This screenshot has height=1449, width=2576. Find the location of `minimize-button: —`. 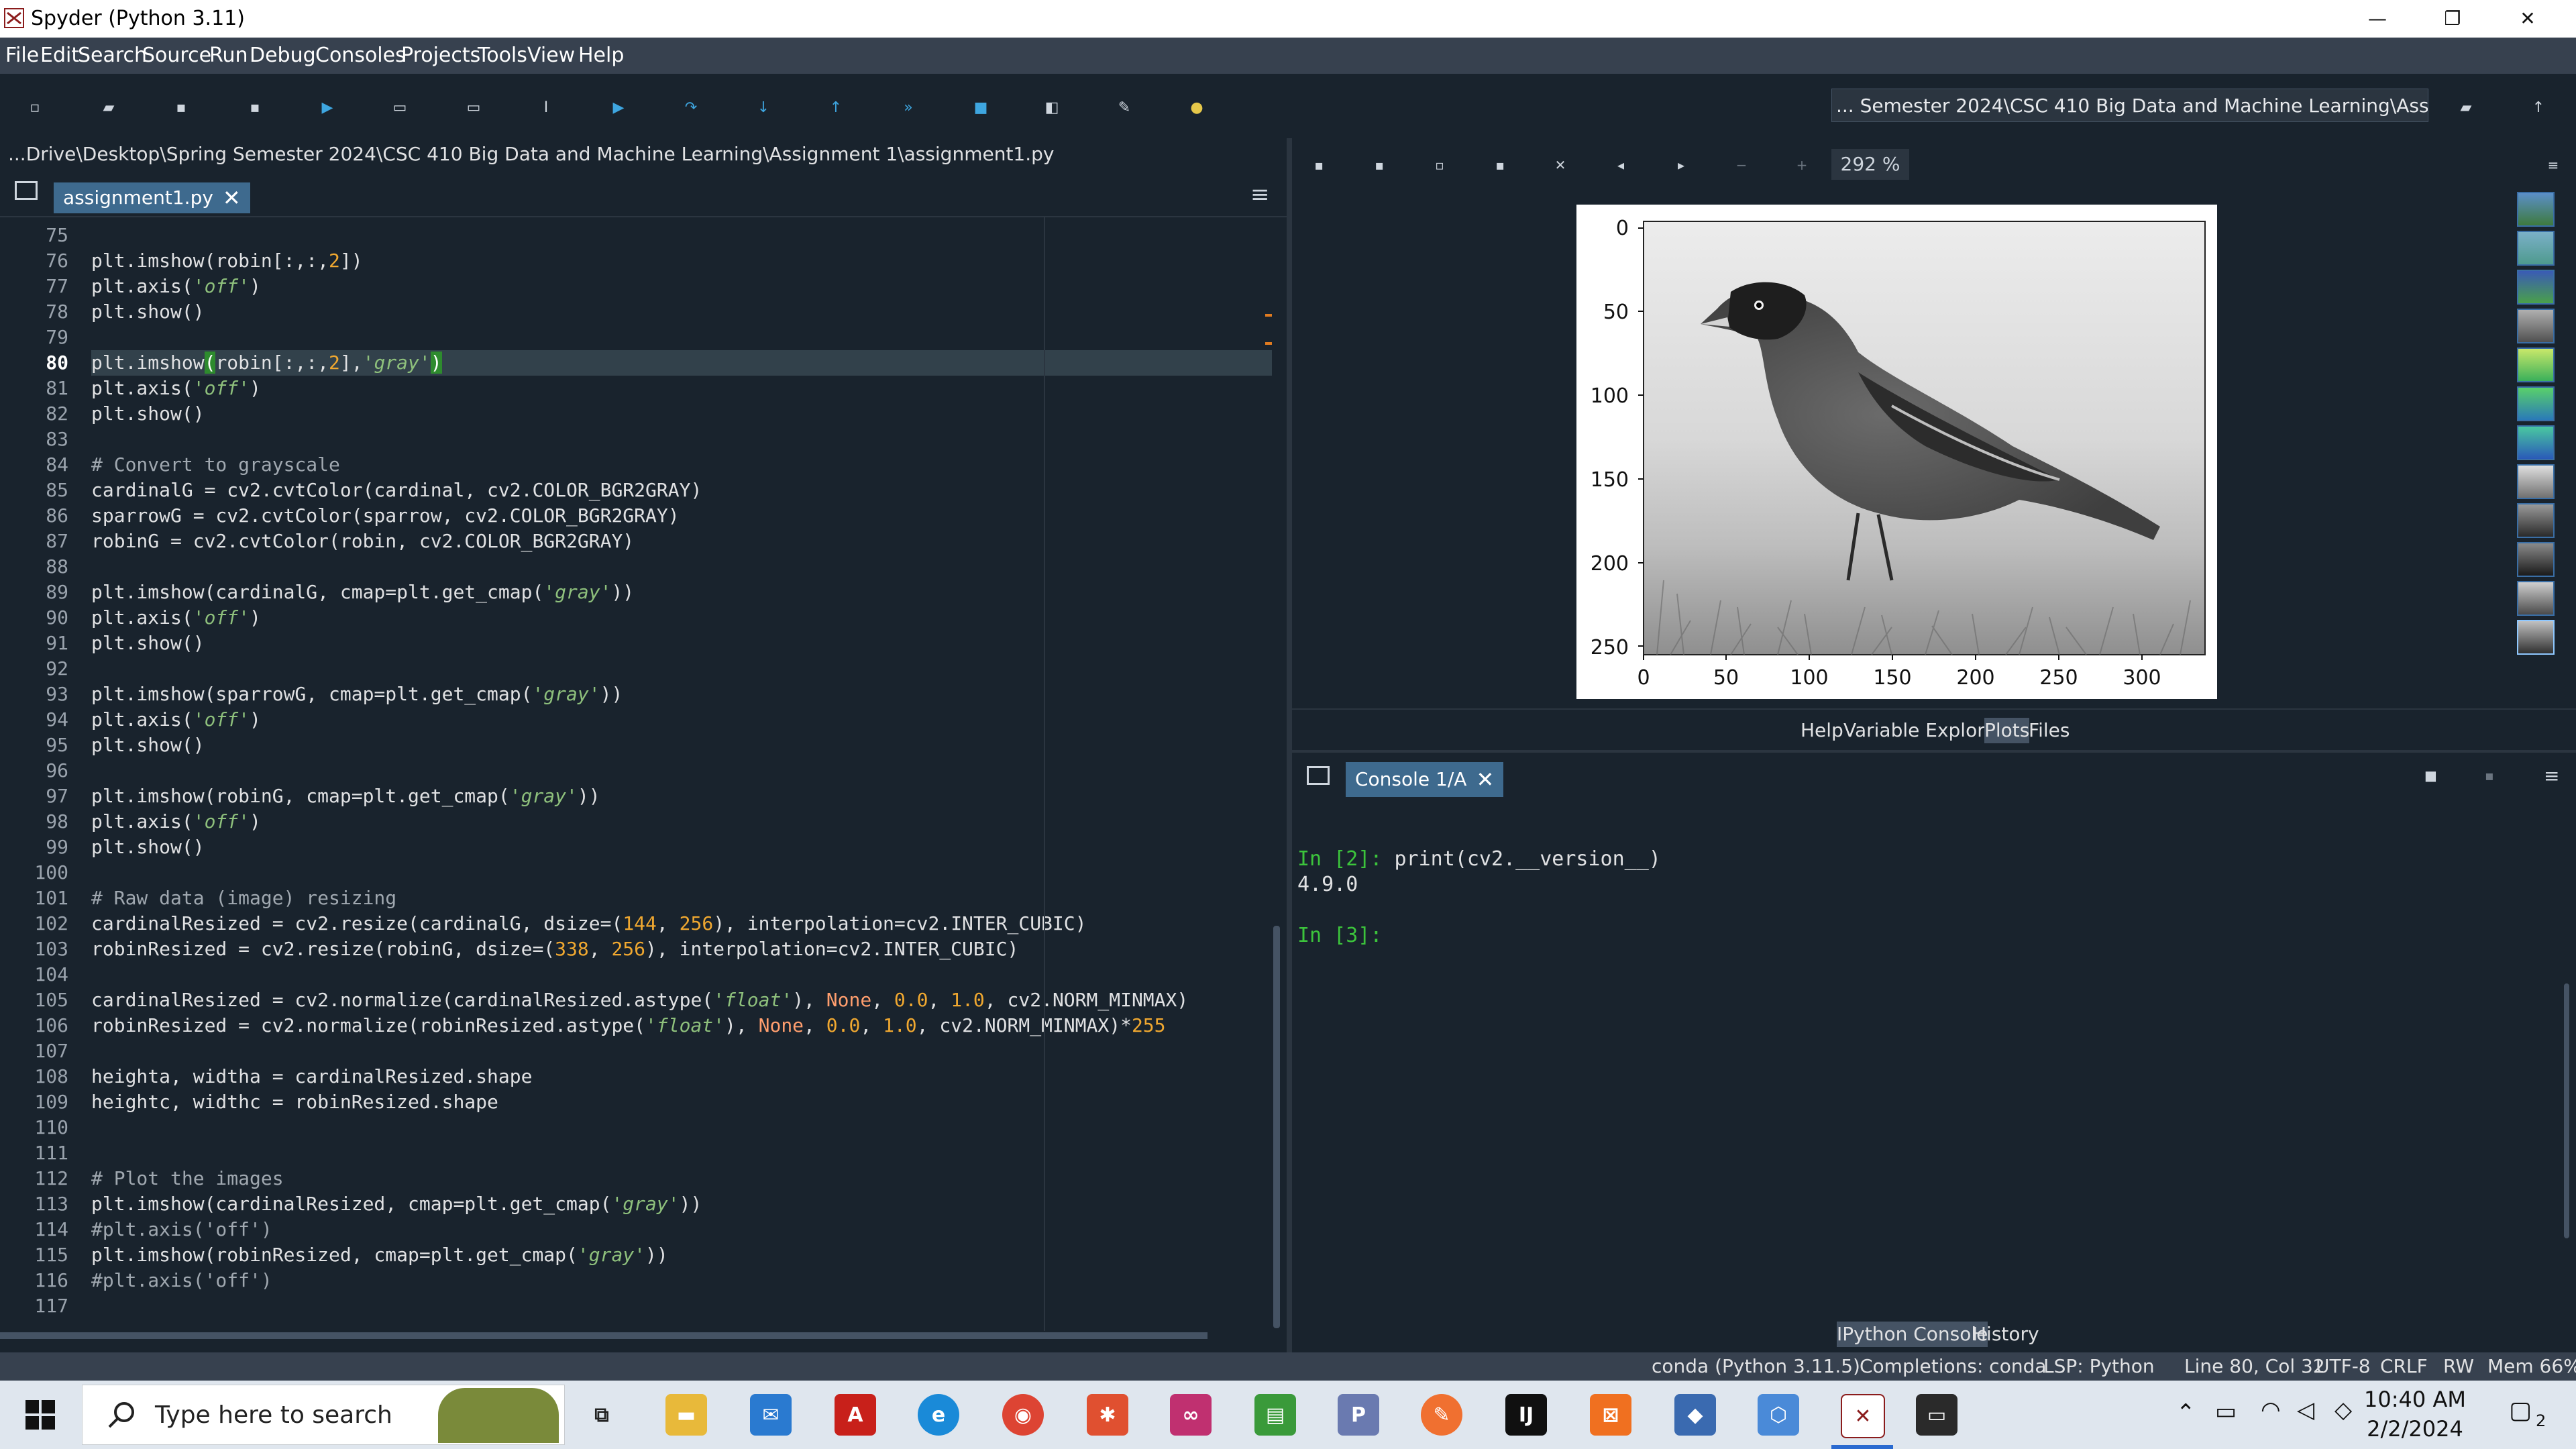

minimize-button: — is located at coordinates (2377, 19).